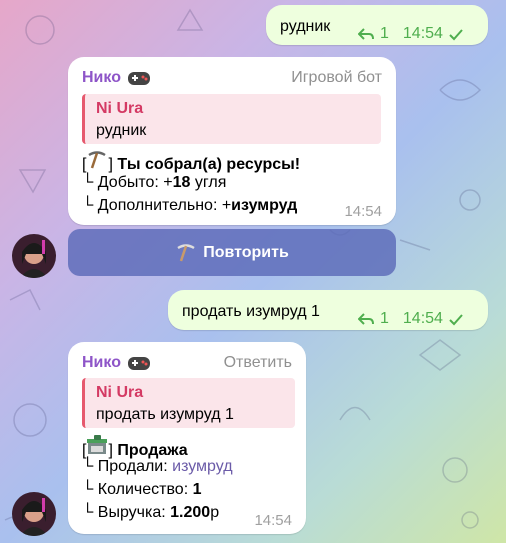 Image resolution: width=506 pixels, height=543 pixels. What do you see at coordinates (231, 119) in the screenshot?
I see `reply-quote: Ni Ura рудник` at bounding box center [231, 119].